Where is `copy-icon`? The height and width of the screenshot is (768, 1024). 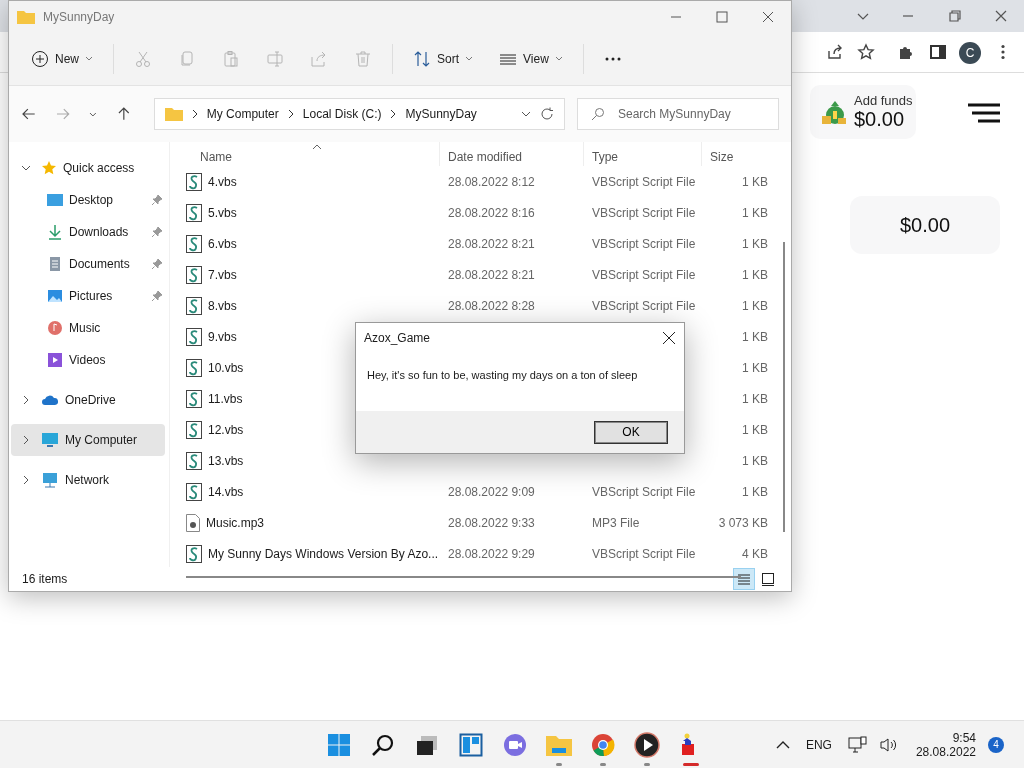 copy-icon is located at coordinates (187, 59).